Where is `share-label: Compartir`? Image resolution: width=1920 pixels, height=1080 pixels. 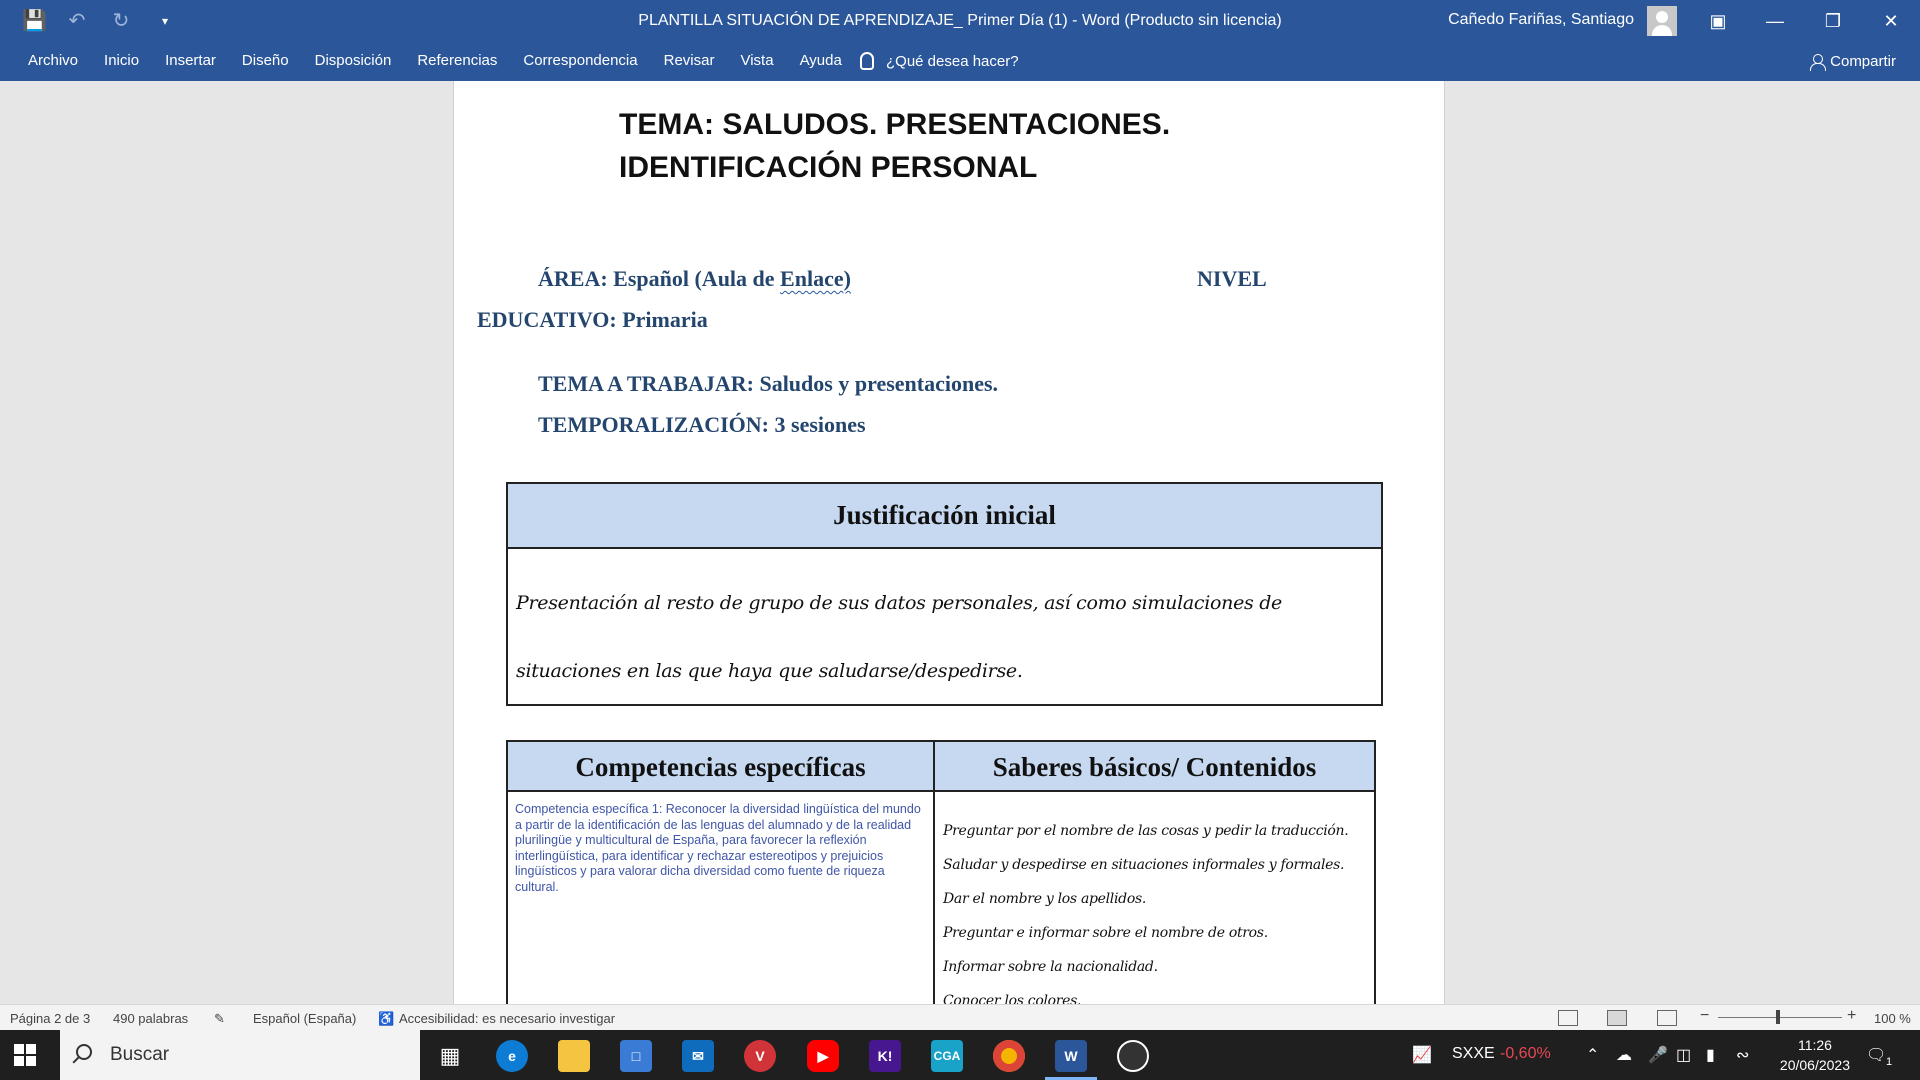
share-label: Compartir is located at coordinates (1863, 61).